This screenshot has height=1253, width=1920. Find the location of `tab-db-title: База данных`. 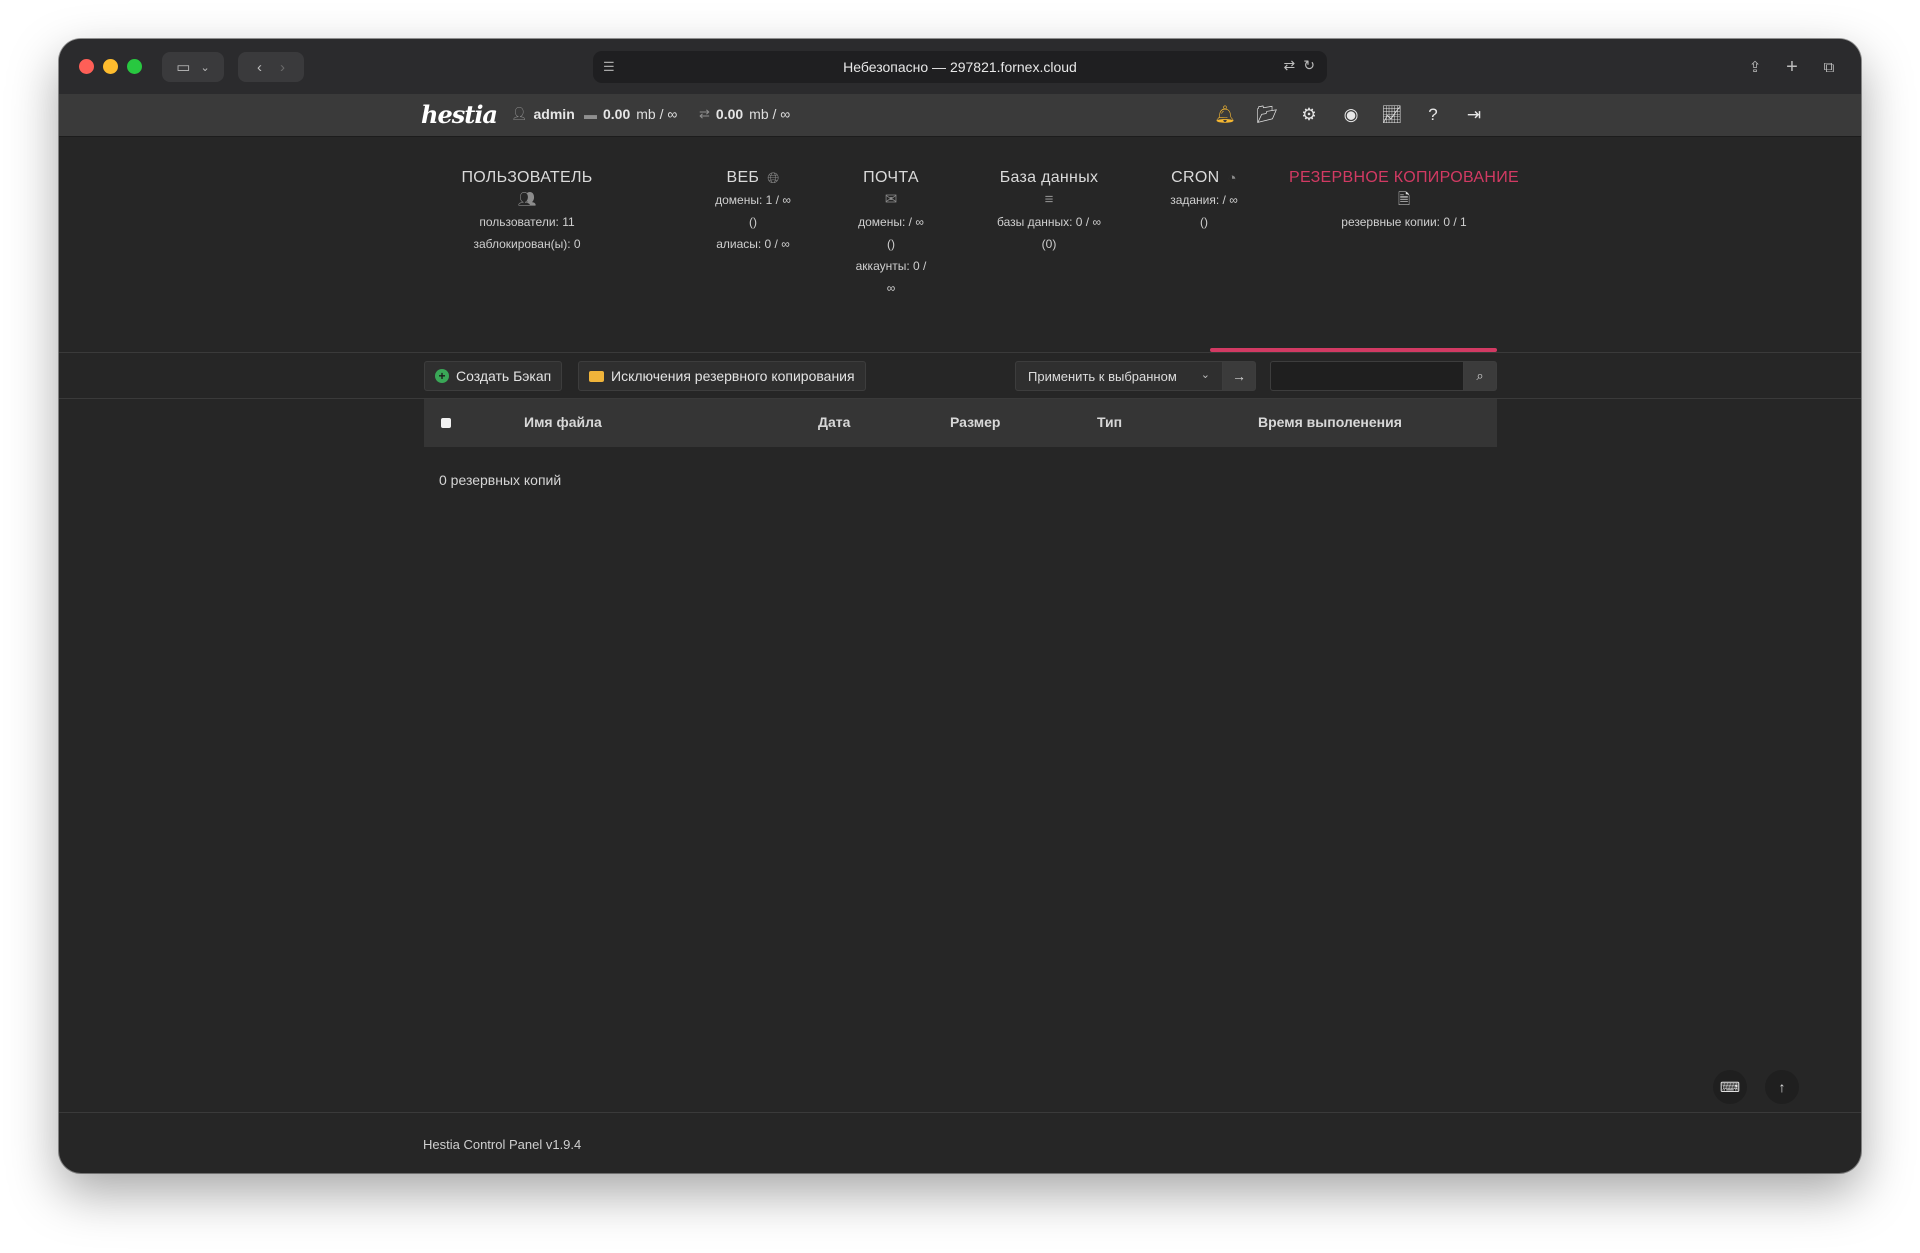

tab-db-title: База данных is located at coordinates (1049, 177).